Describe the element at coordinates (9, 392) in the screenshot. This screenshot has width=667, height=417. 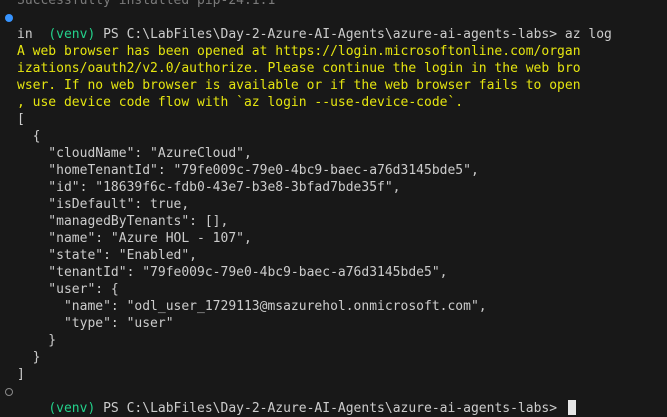
I see `prompt-marker-icon` at that location.